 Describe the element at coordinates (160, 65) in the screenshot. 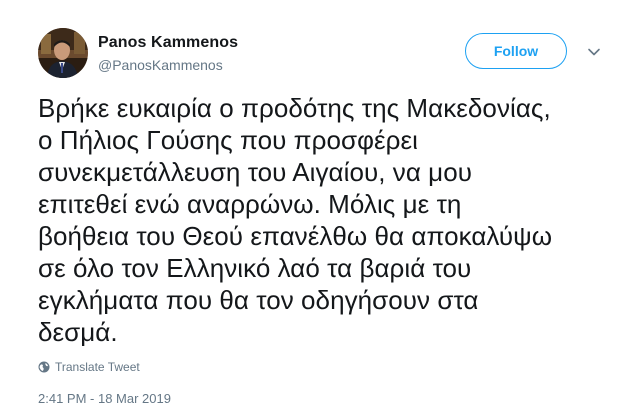

I see `author-handle: @PanosKammenos` at that location.